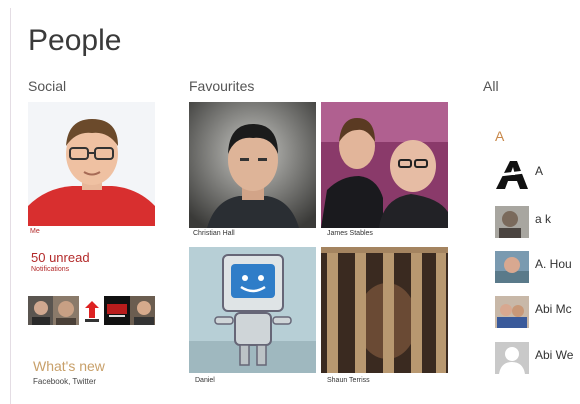 Image resolution: width=580 pixels, height=404 pixels. I want to click on page-title: People, so click(75, 40).